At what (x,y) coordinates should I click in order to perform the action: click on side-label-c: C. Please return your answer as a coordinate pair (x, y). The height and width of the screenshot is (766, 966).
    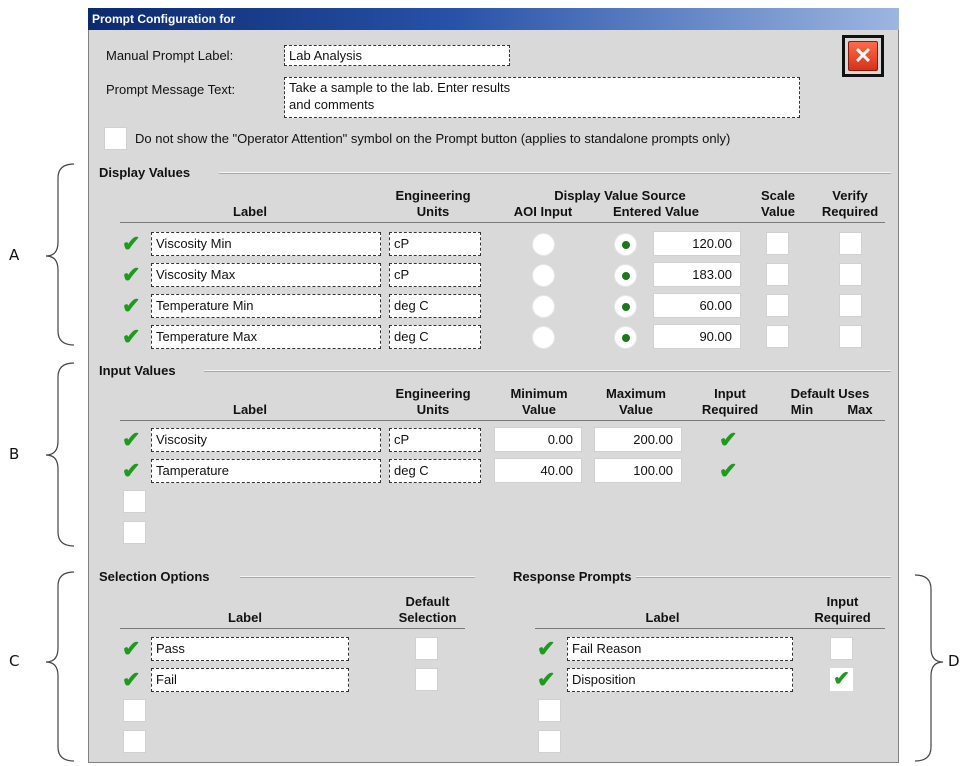
    Looking at the image, I should click on (14, 661).